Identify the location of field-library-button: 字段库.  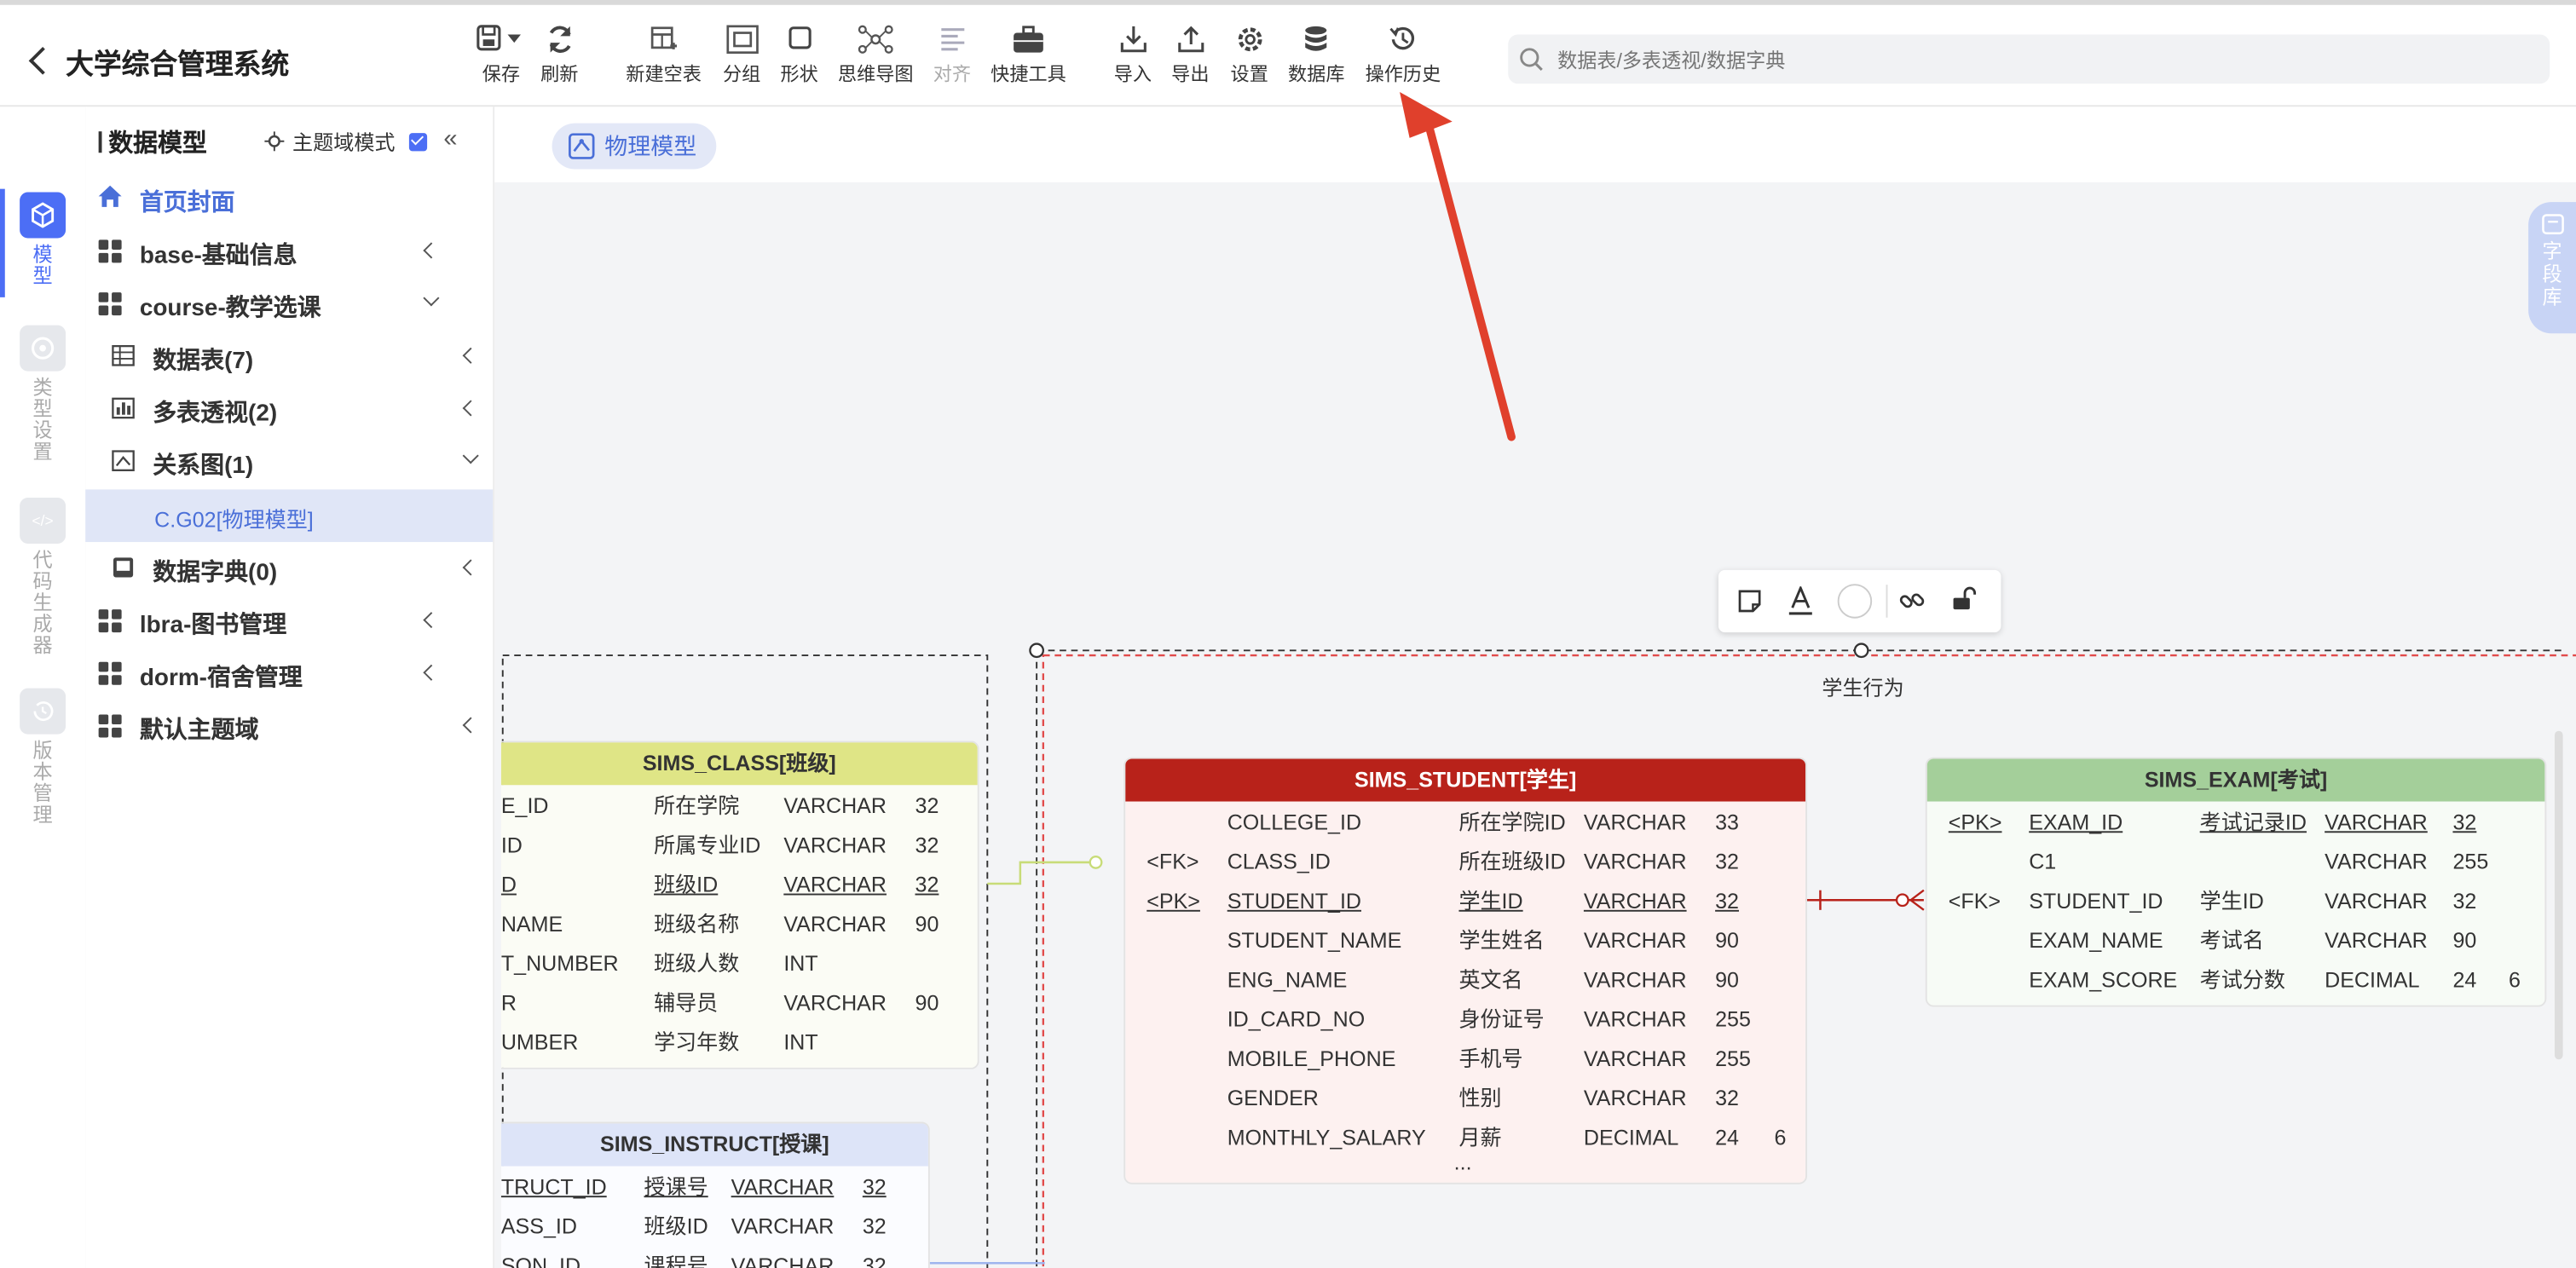
(2552, 268).